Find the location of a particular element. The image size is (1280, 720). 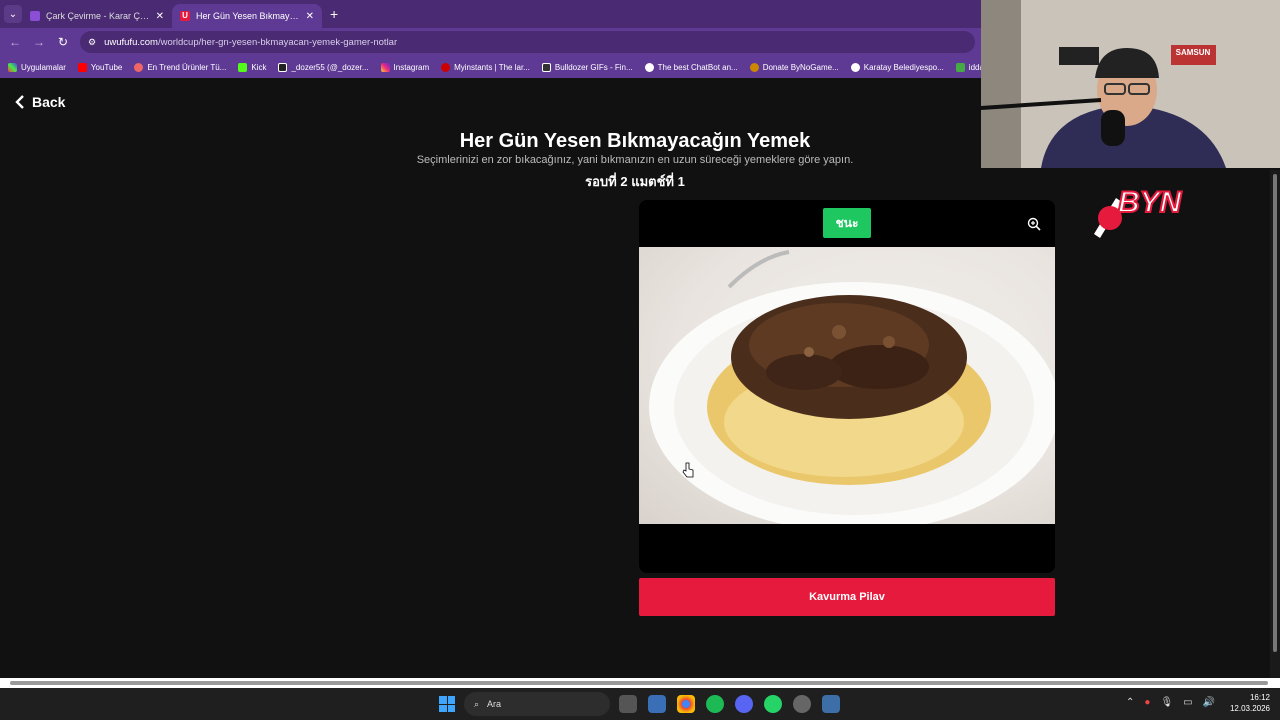

chrome-icon is located at coordinates (686, 704).